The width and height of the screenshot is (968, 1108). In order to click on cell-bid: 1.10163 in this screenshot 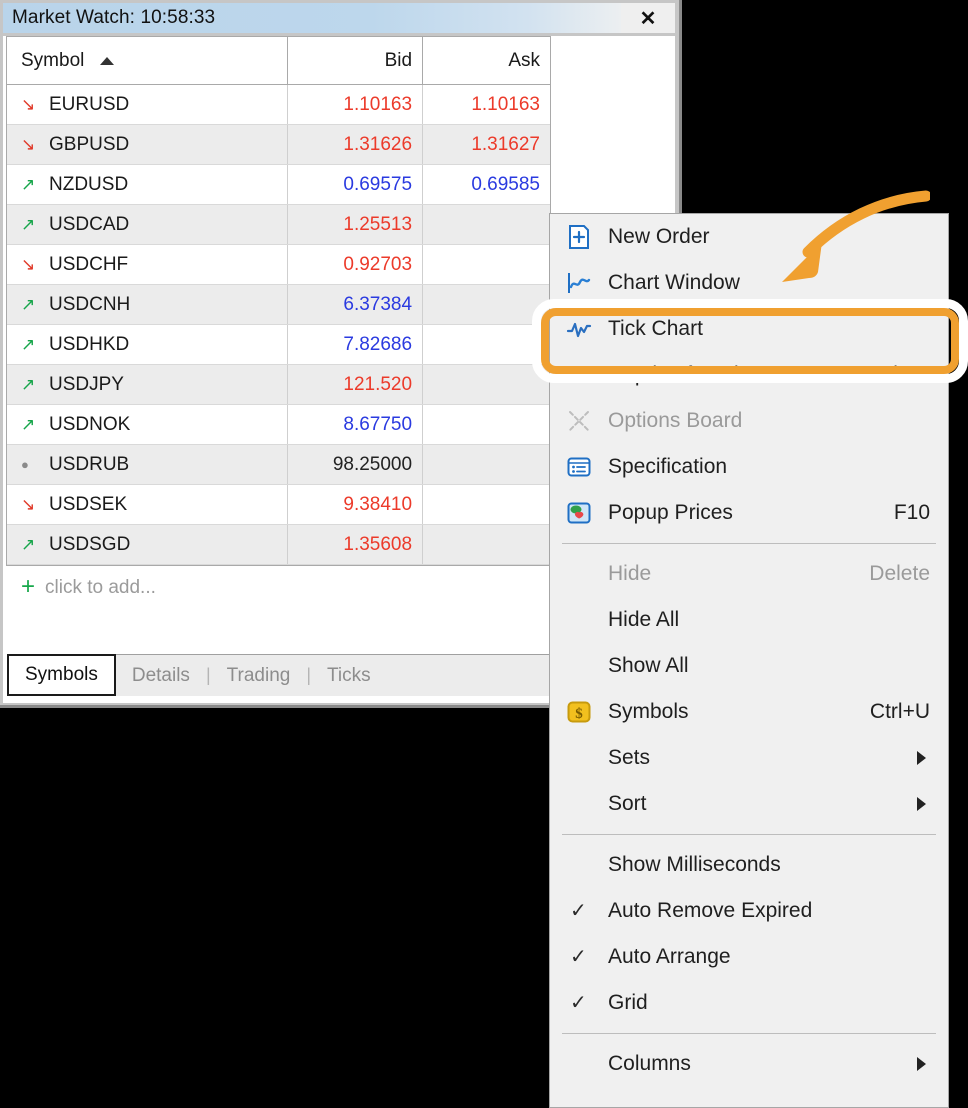, I will do `click(356, 104)`.